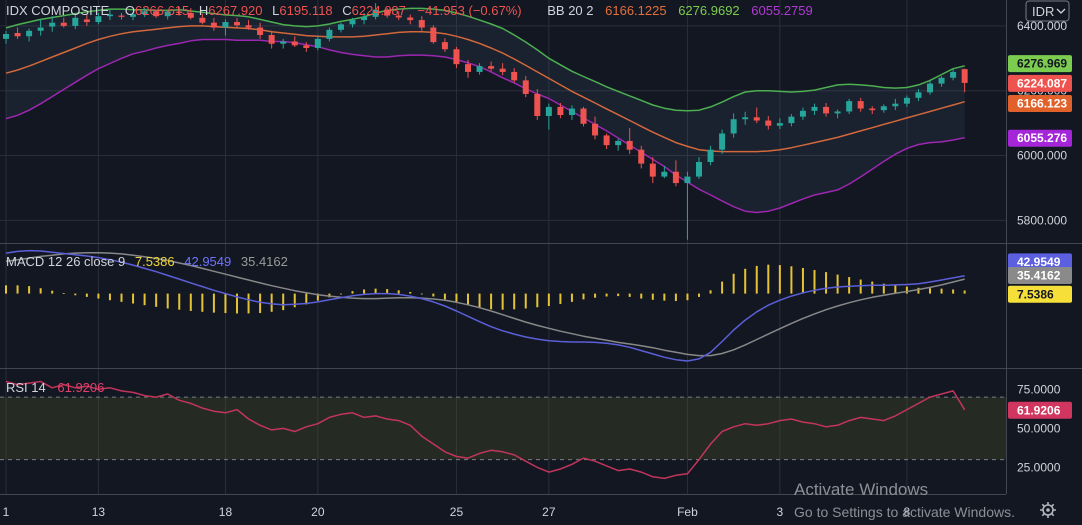 This screenshot has height=525, width=1082. Describe the element at coordinates (1039, 428) in the screenshot. I see `rsi-axis-tick-label: 50.0000` at that location.